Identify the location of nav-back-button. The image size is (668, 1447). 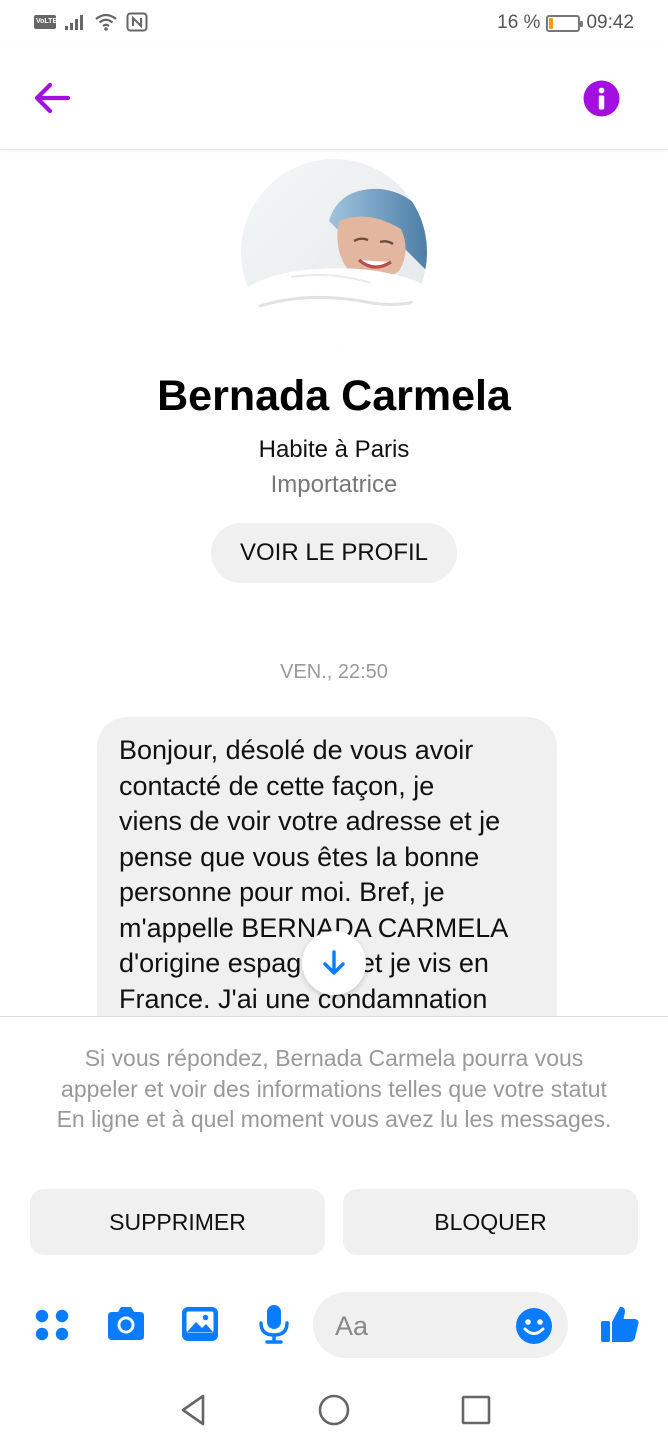
(194, 1410).